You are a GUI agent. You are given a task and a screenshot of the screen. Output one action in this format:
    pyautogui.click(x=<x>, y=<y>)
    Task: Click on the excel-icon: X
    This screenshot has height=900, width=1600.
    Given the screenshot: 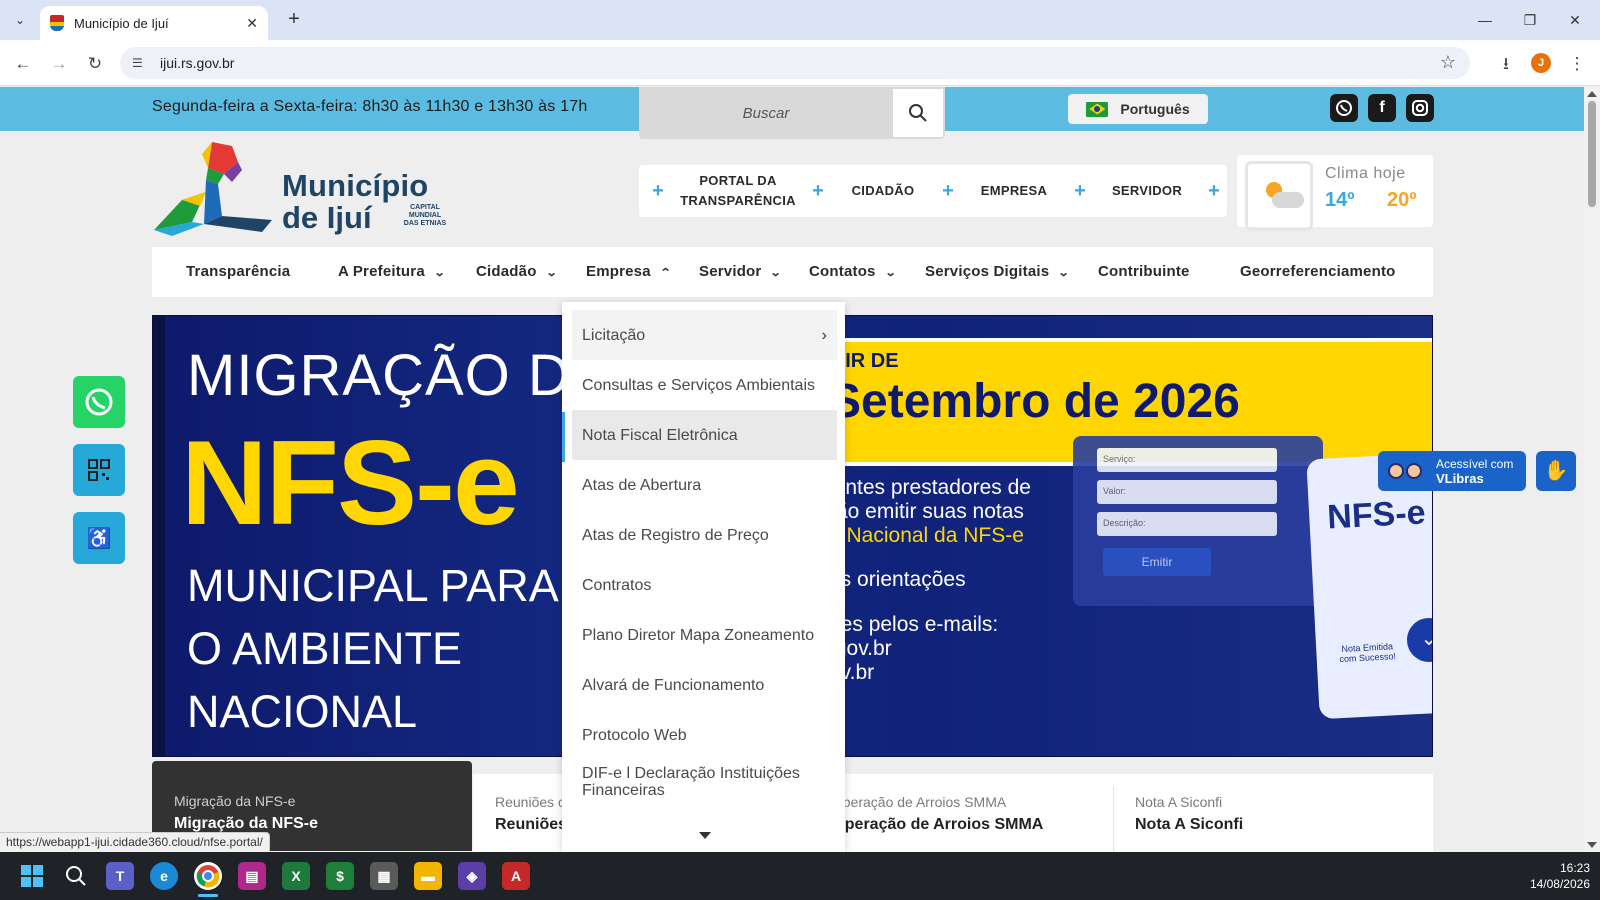 What is the action you would take?
    pyautogui.click(x=296, y=876)
    